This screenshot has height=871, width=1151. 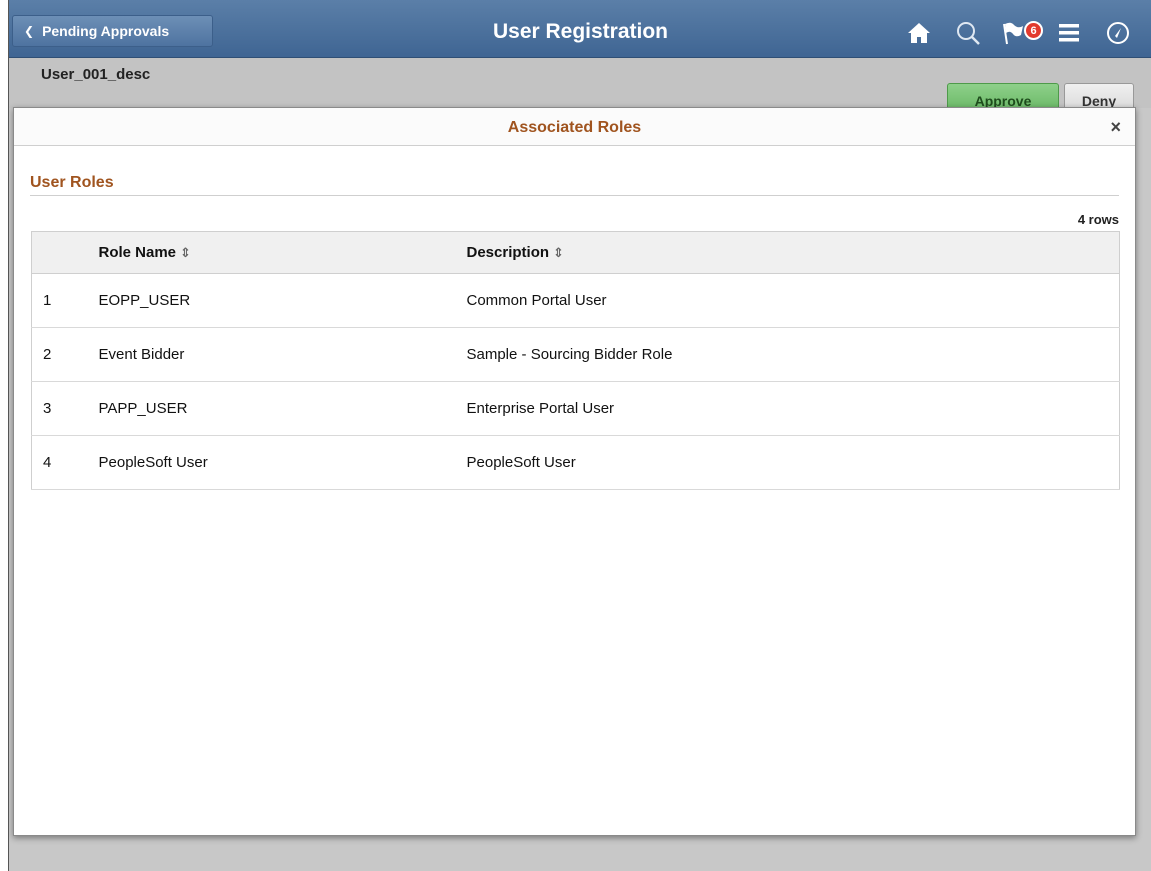 I want to click on top-header-bar: ❮ Pending Approvals User Registration 6, so click(x=580, y=29).